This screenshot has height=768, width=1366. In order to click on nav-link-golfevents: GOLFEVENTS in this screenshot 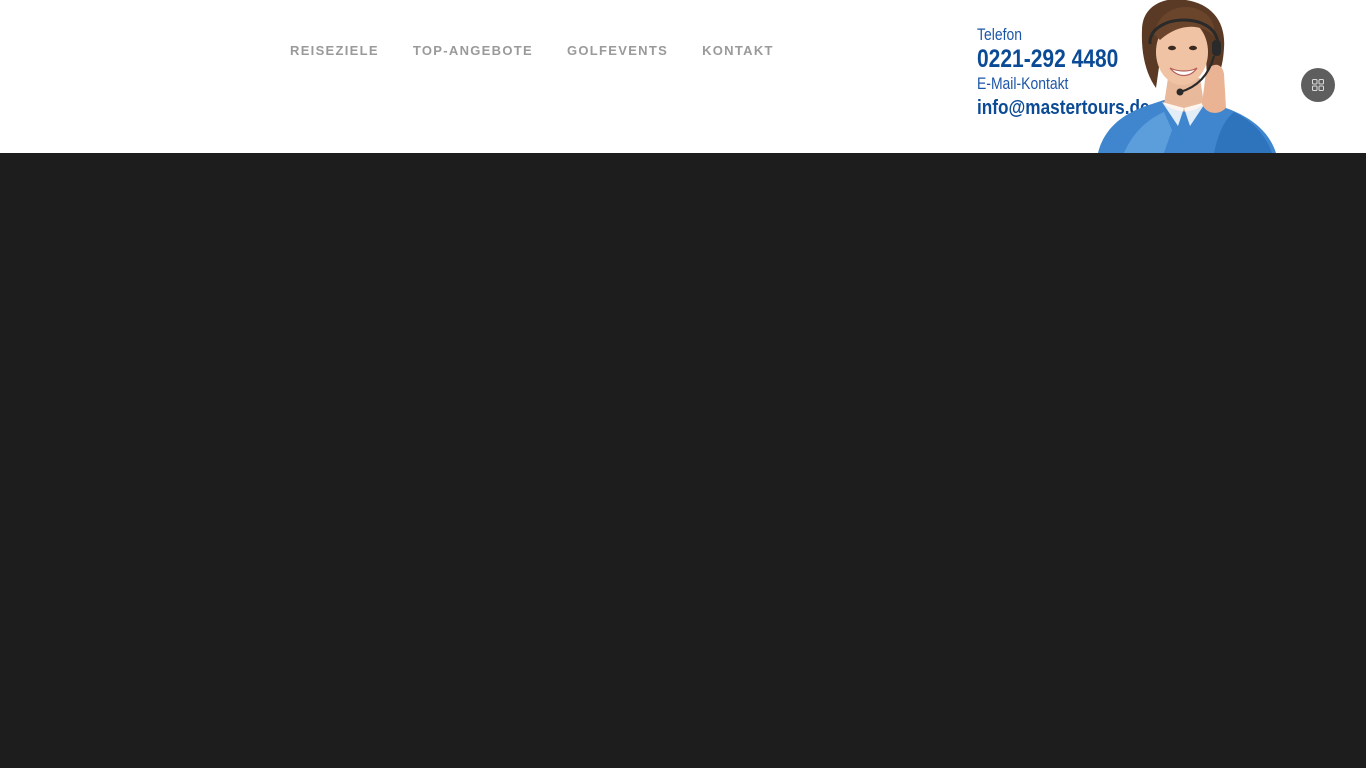, I will do `click(617, 51)`.